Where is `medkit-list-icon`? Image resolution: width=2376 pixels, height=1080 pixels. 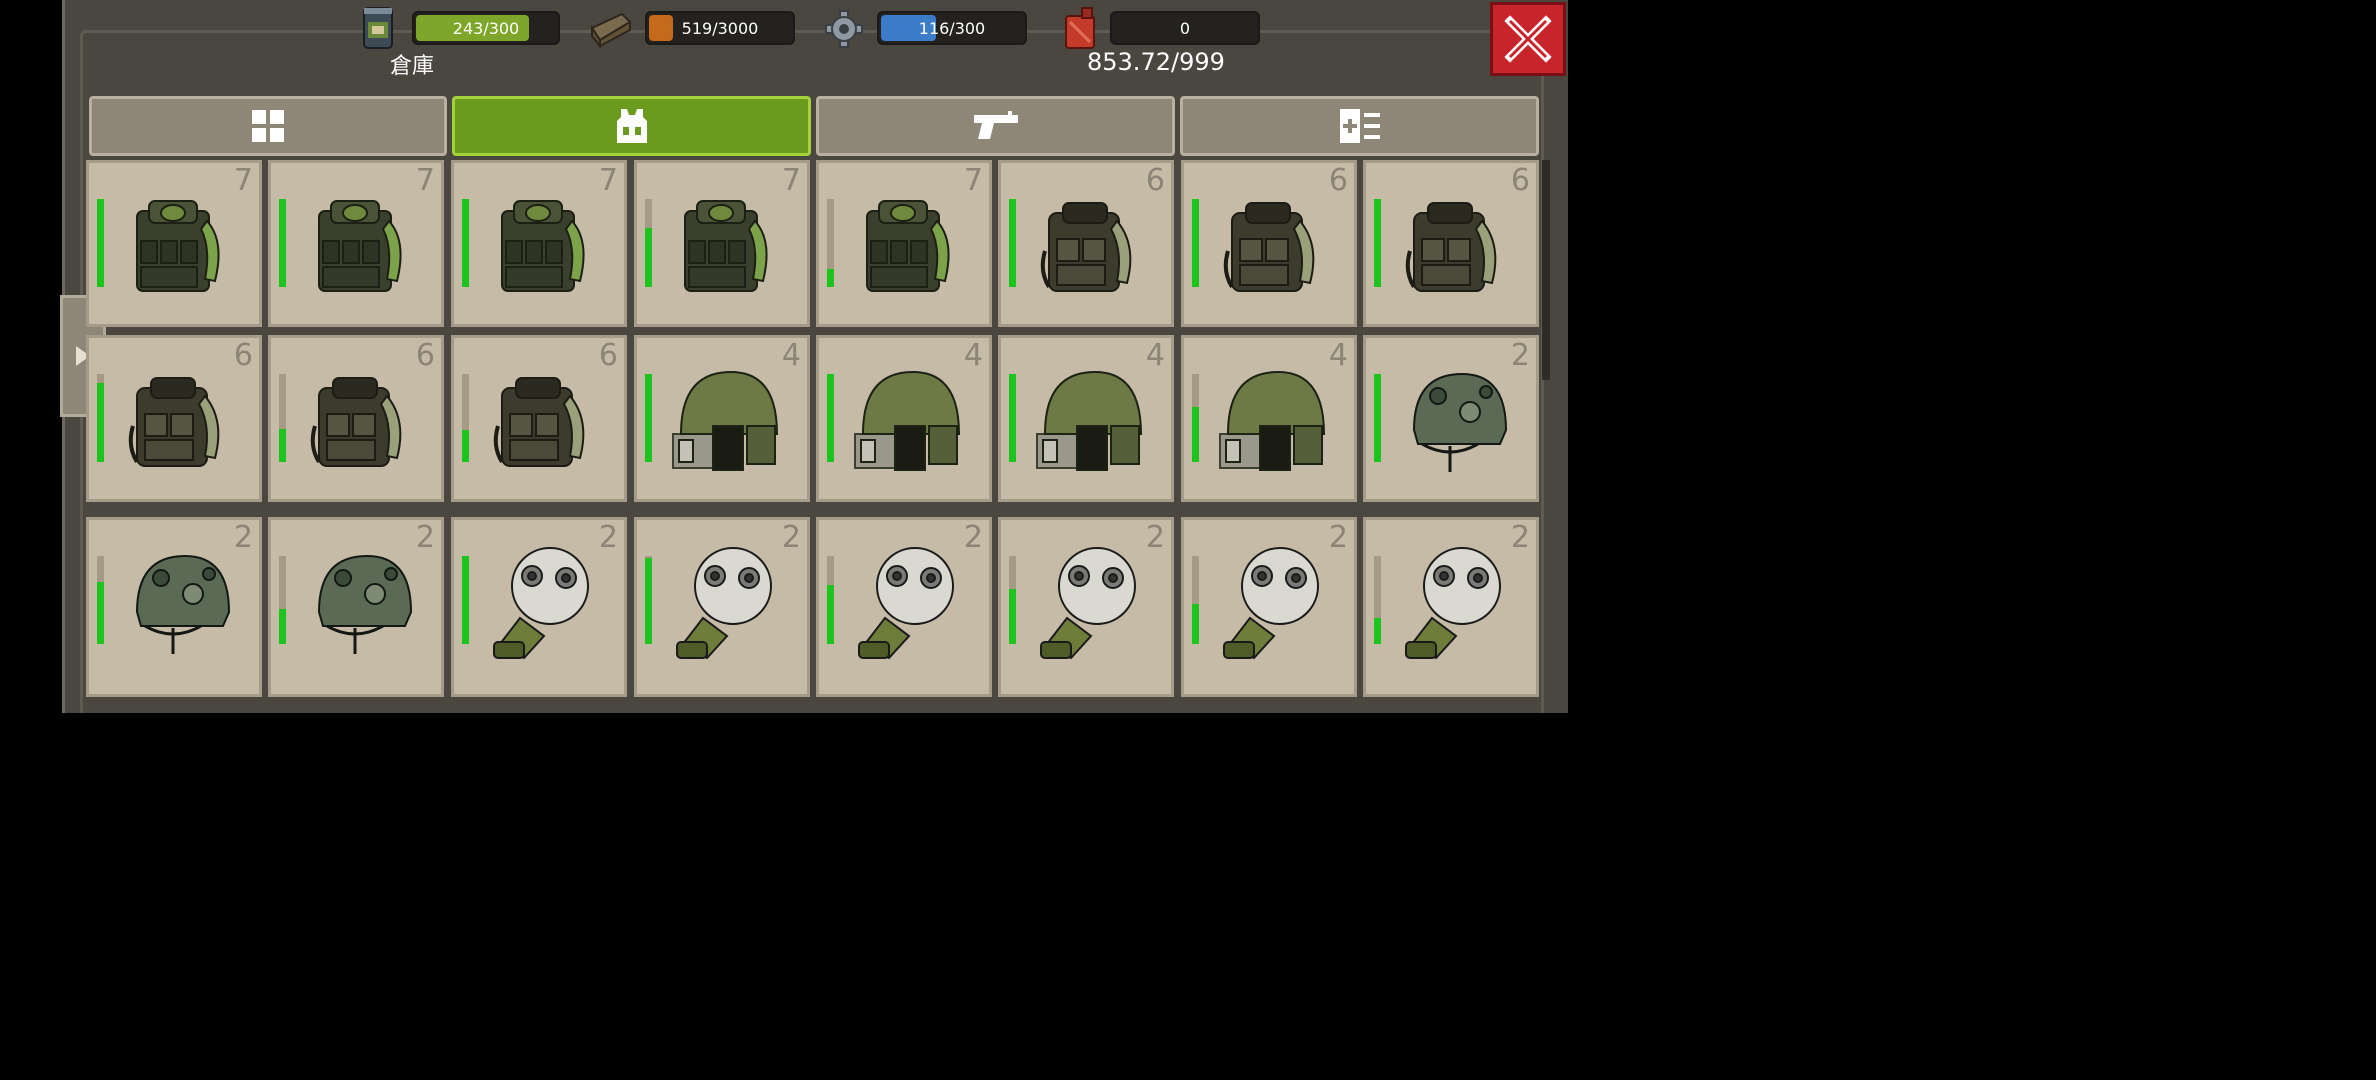
medkit-list-icon is located at coordinates (1359, 126).